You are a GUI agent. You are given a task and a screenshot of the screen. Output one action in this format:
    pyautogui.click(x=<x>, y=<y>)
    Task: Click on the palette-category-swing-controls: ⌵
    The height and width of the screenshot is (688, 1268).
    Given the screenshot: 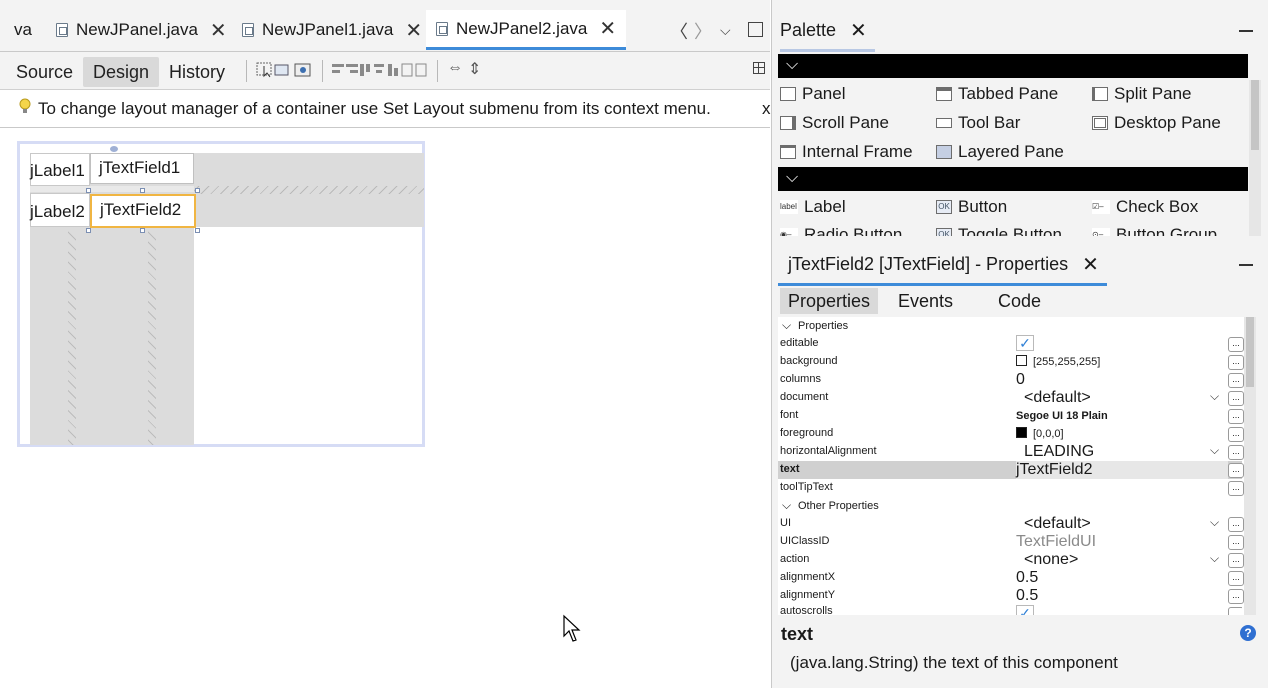 What is the action you would take?
    pyautogui.click(x=1013, y=179)
    